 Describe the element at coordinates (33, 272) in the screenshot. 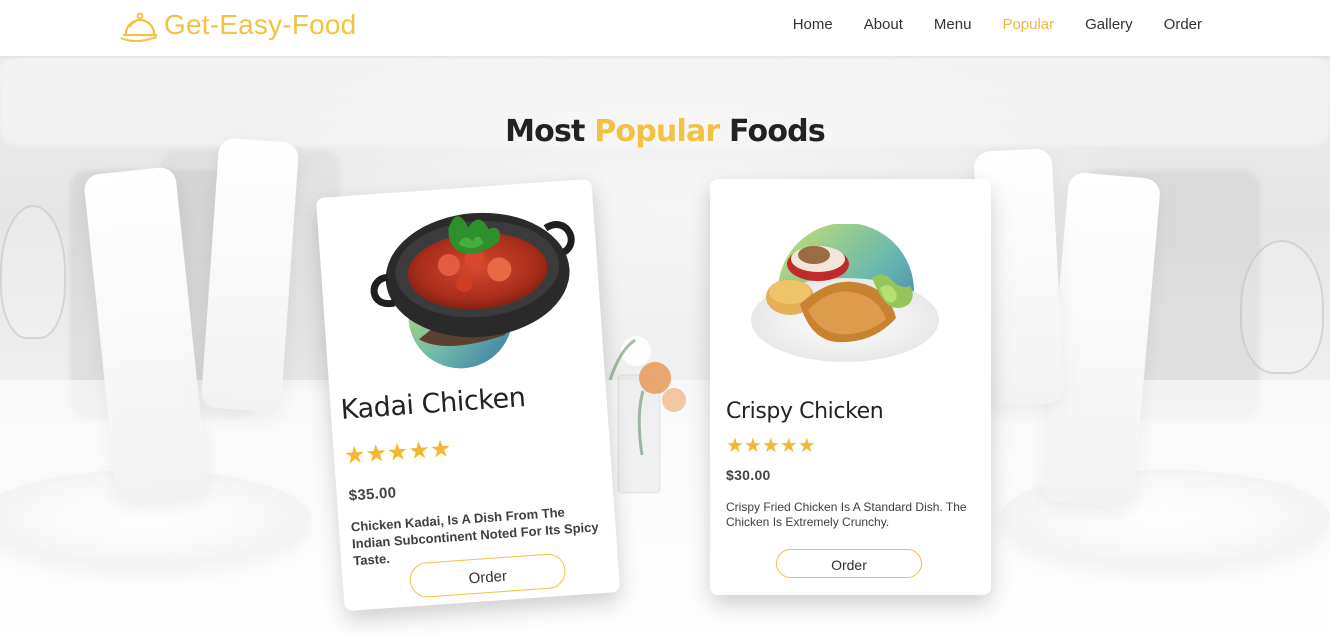

I see `wine-glass-left` at that location.